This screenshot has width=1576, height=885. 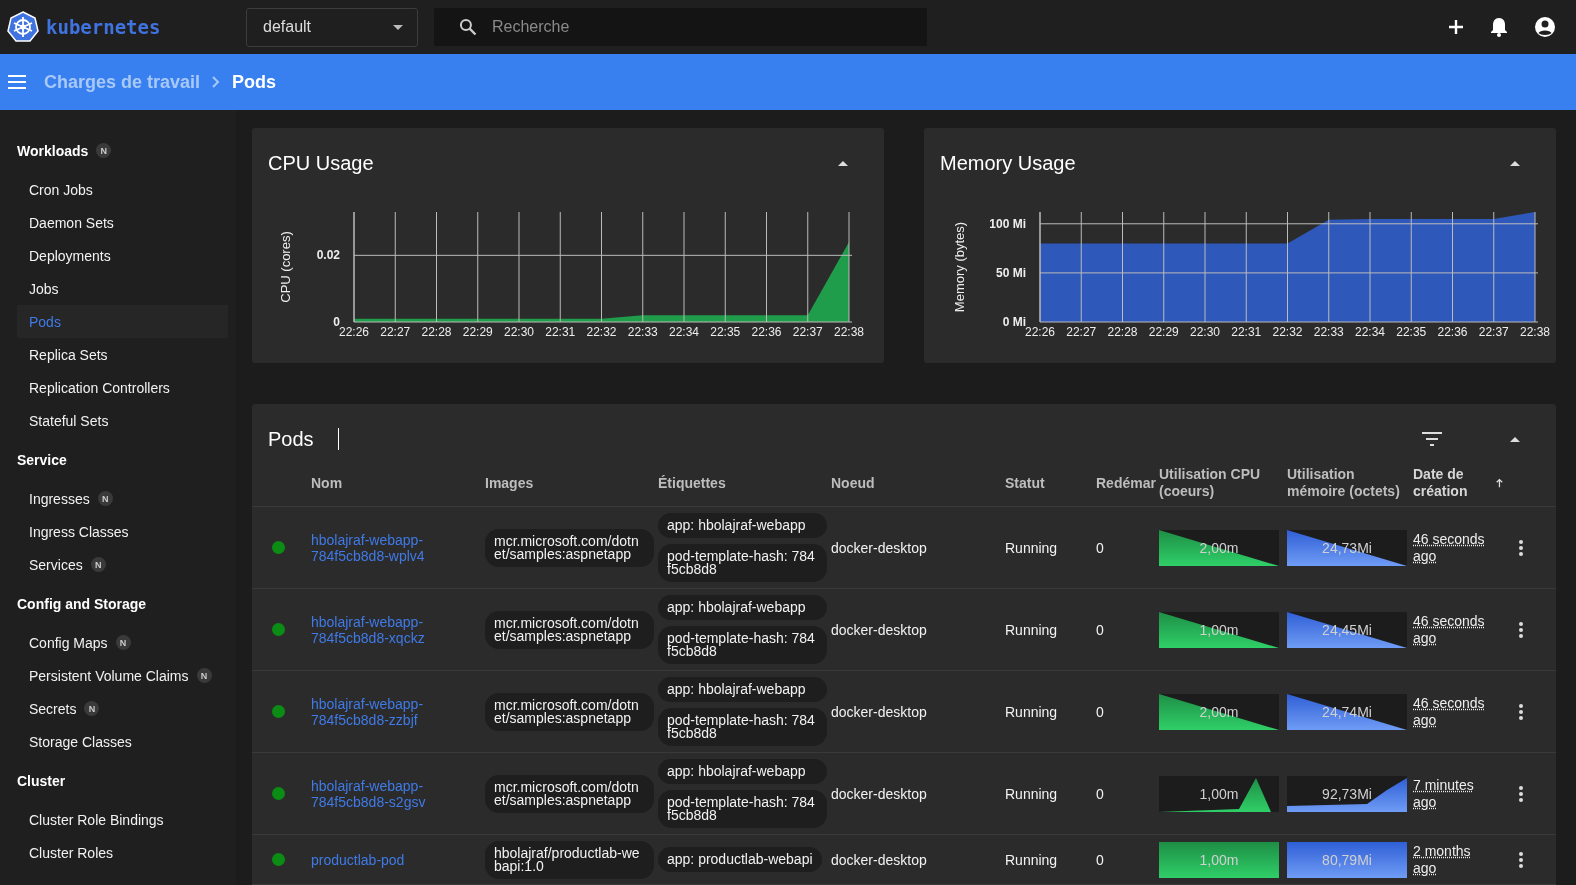 I want to click on column-header: Redémar, so click(x=1126, y=483).